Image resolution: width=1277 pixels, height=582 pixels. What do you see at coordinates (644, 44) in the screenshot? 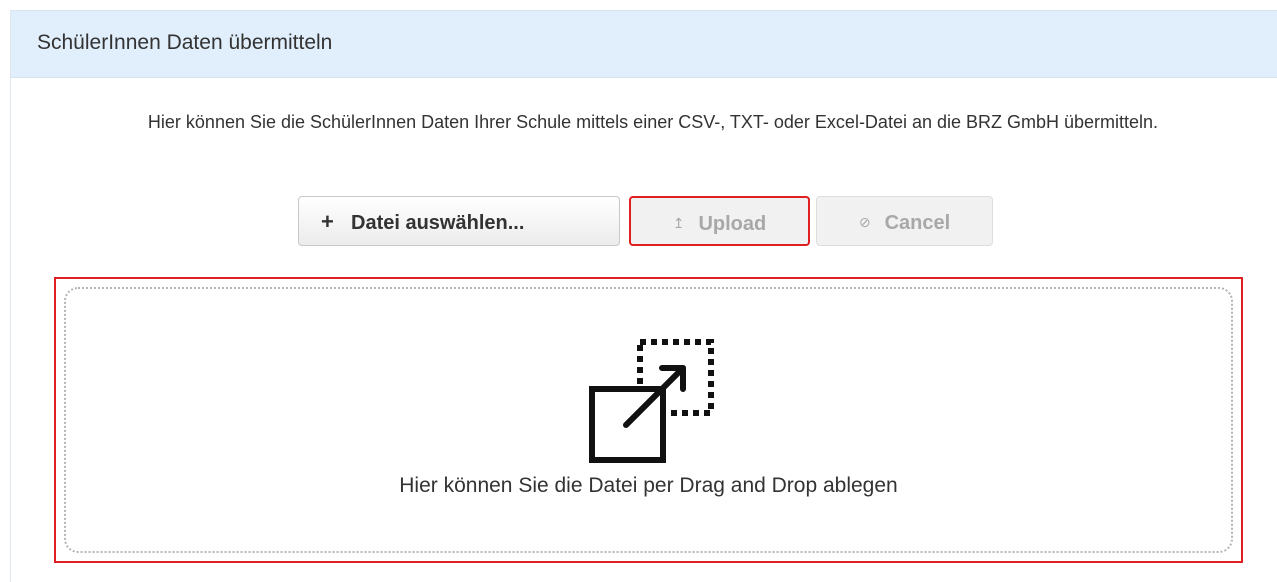
I see `panel-header: SchülerInnen Daten übermitteln` at bounding box center [644, 44].